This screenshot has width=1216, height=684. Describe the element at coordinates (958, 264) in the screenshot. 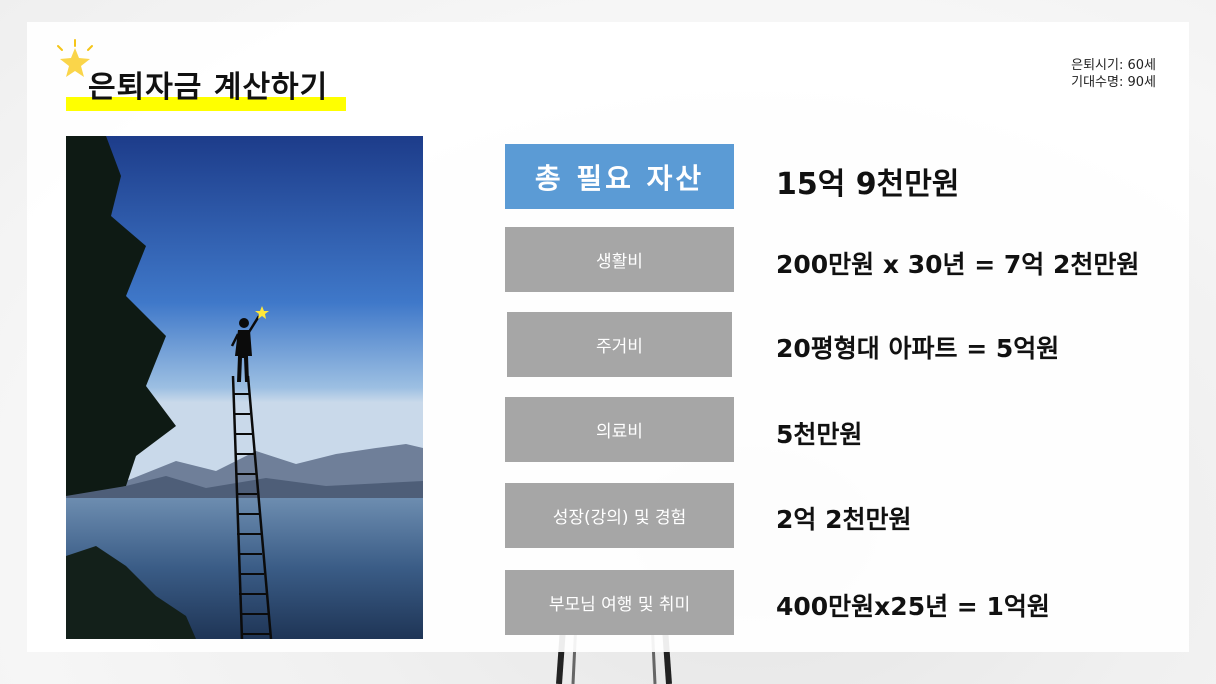

I see `living-cost-value: 200만원 x 30년 = 7억 2천만원` at that location.